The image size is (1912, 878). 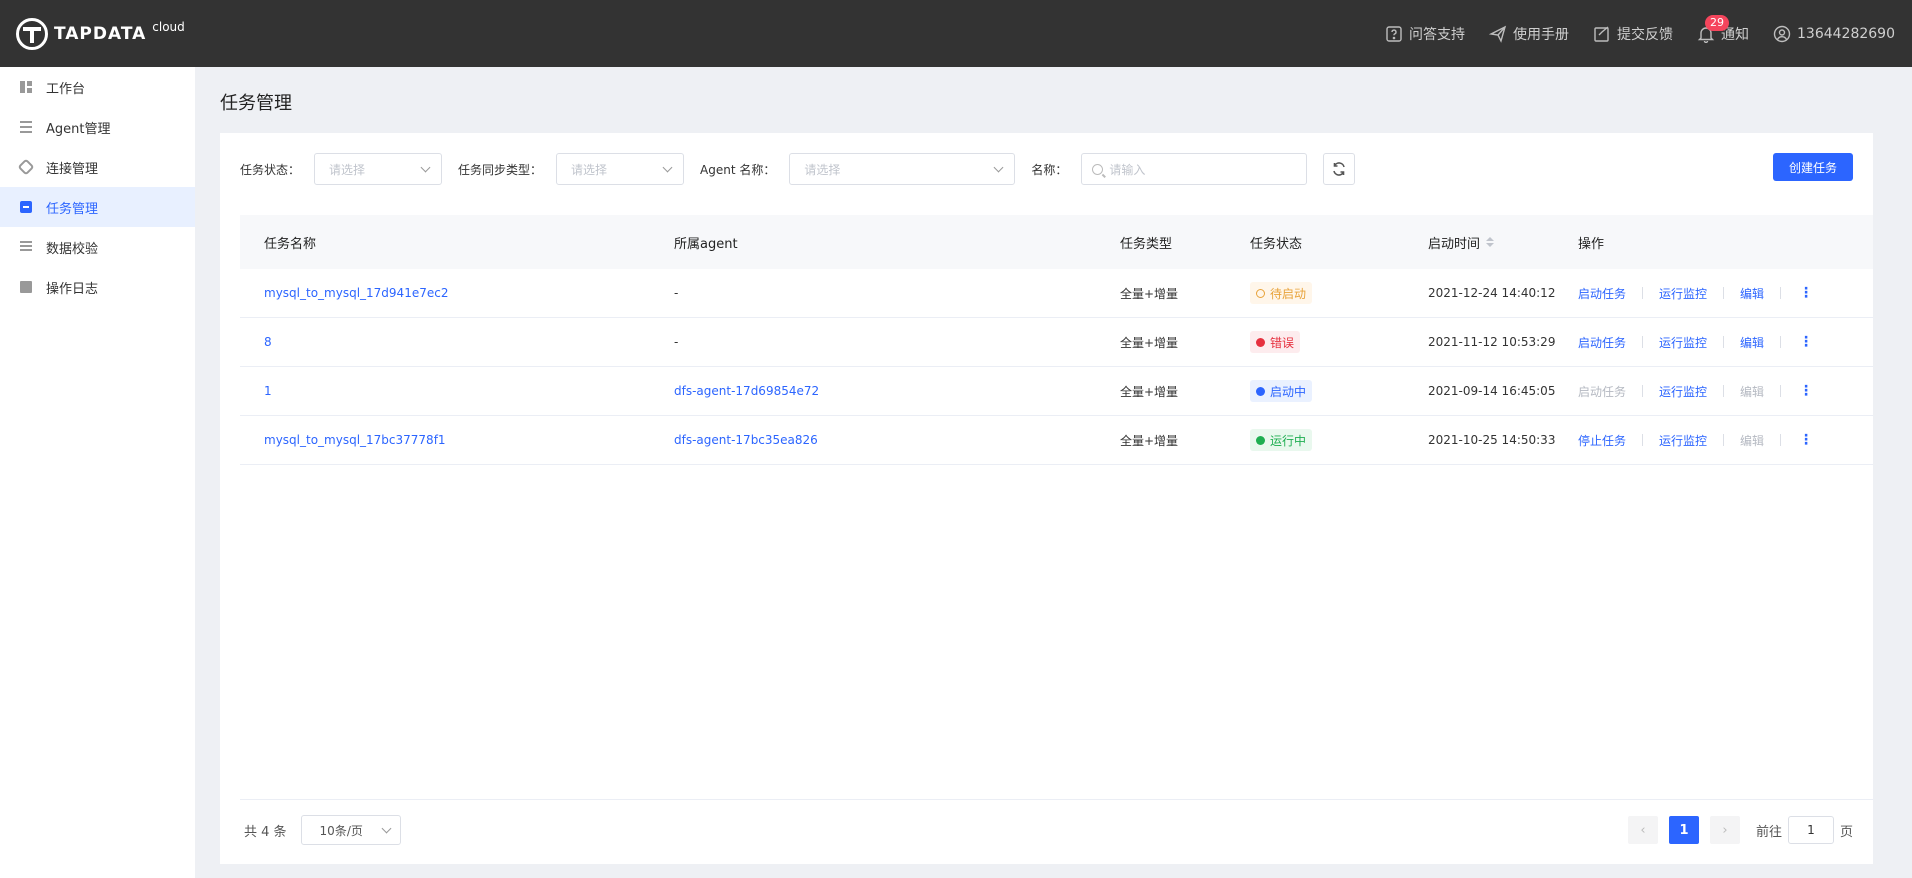 I want to click on user-icon, so click(x=1782, y=33).